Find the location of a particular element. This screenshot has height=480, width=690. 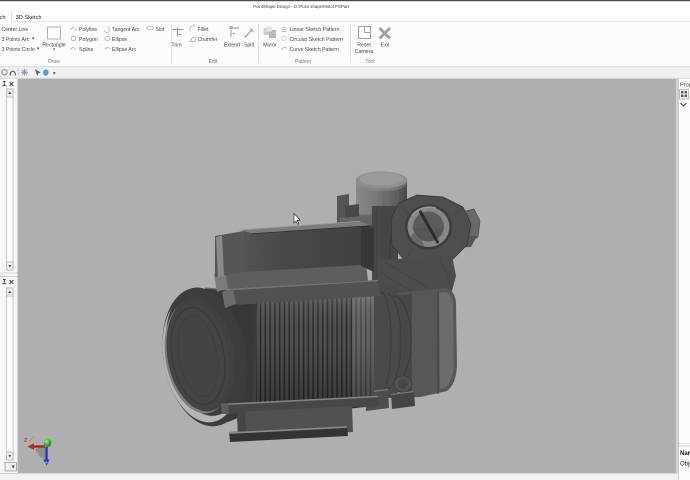

svg-text: Linear Sketch Pattern is located at coordinates (315, 30).